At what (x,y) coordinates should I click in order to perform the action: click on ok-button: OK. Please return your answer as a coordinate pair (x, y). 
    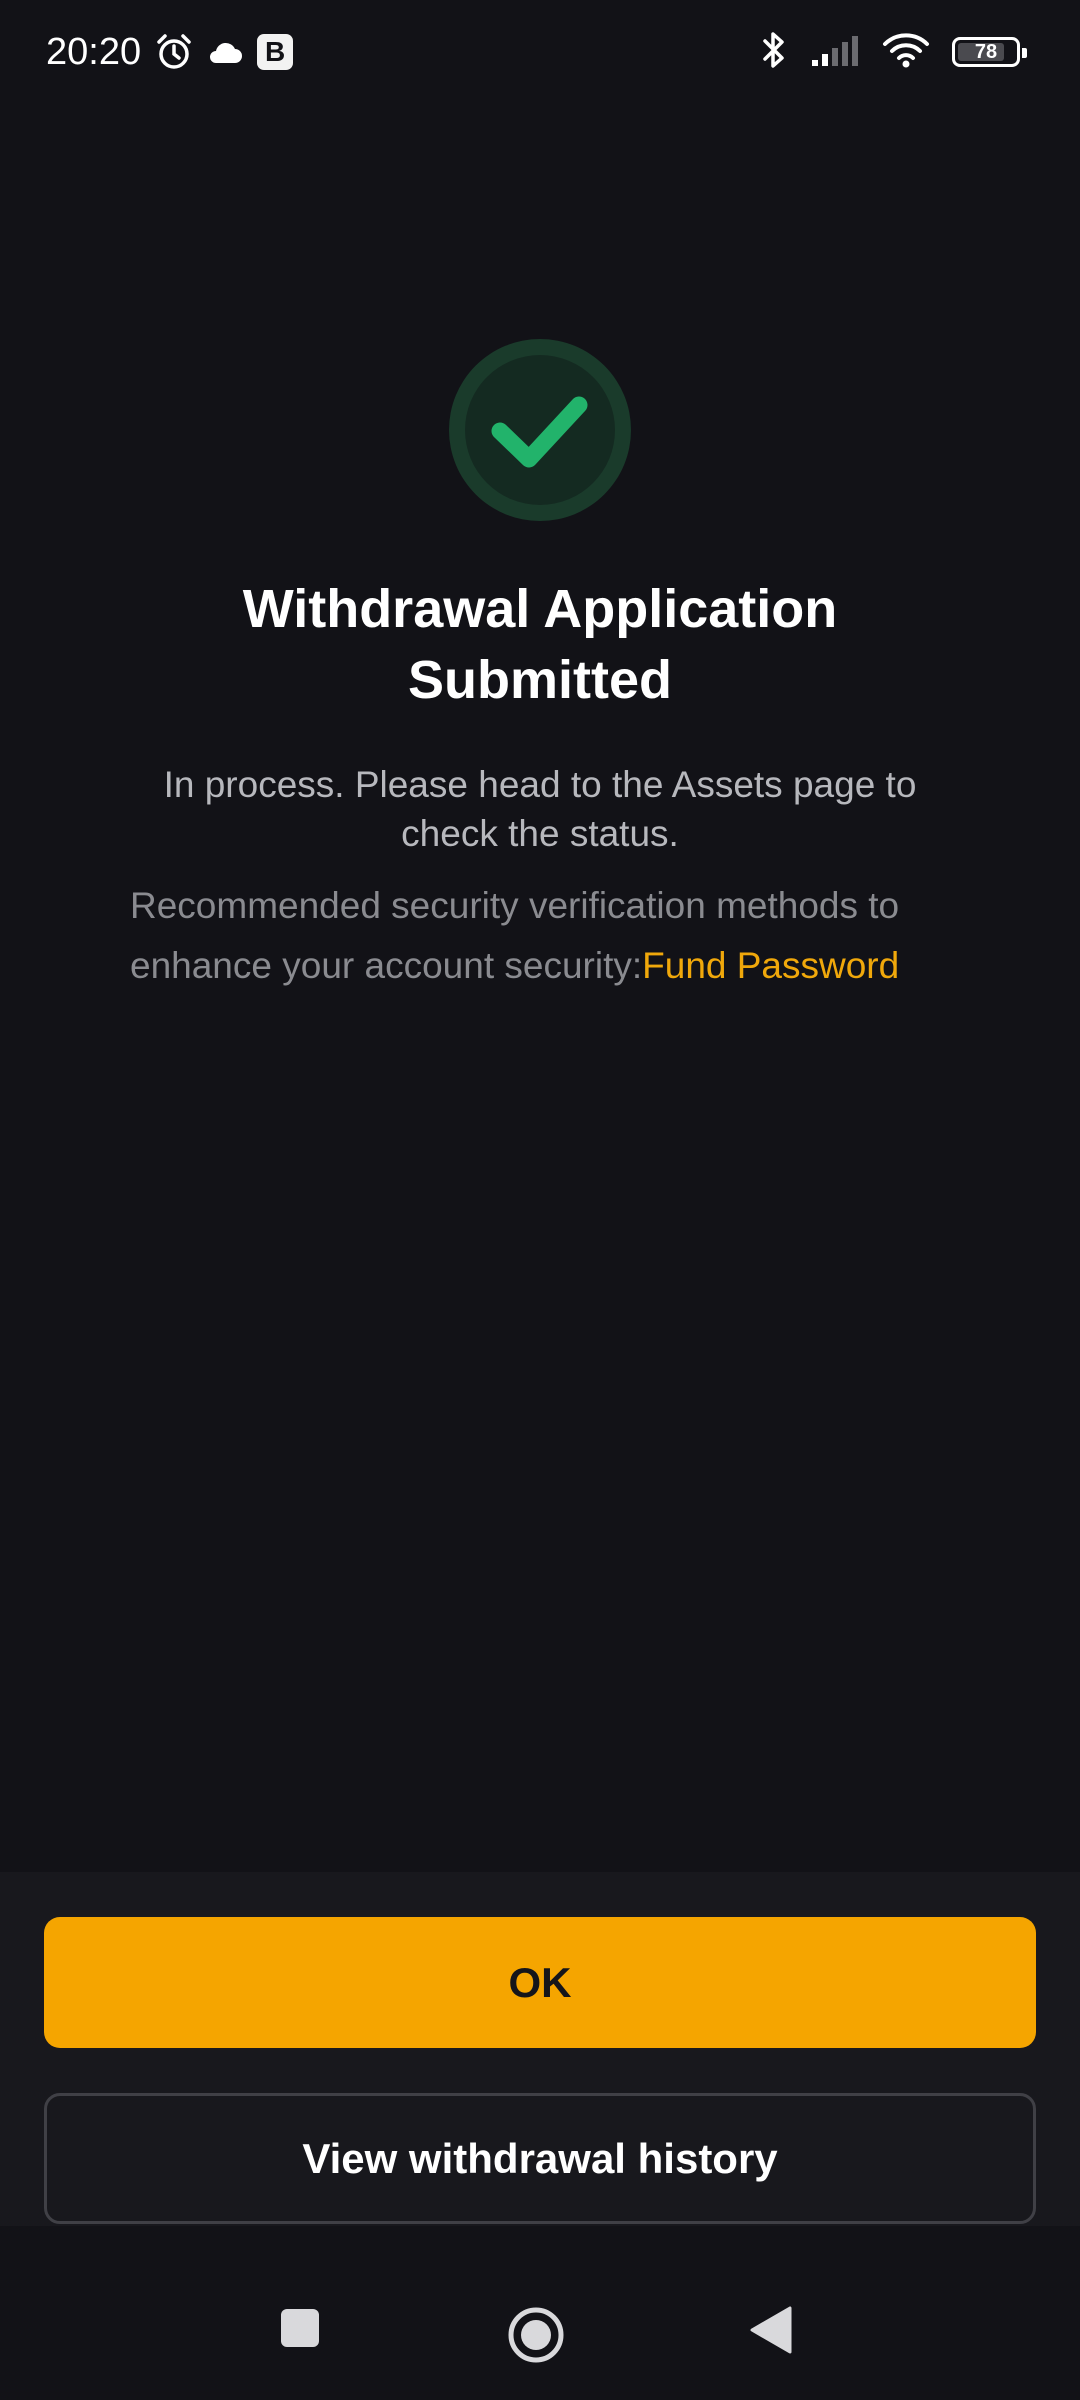
    Looking at the image, I should click on (540, 1982).